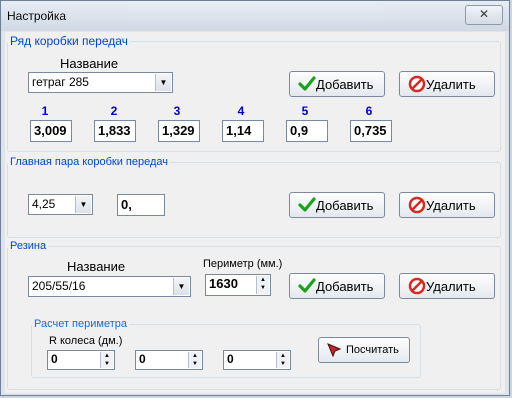  What do you see at coordinates (307, 131) in the screenshot?
I see `gear-ratio-5-input: 0,9` at bounding box center [307, 131].